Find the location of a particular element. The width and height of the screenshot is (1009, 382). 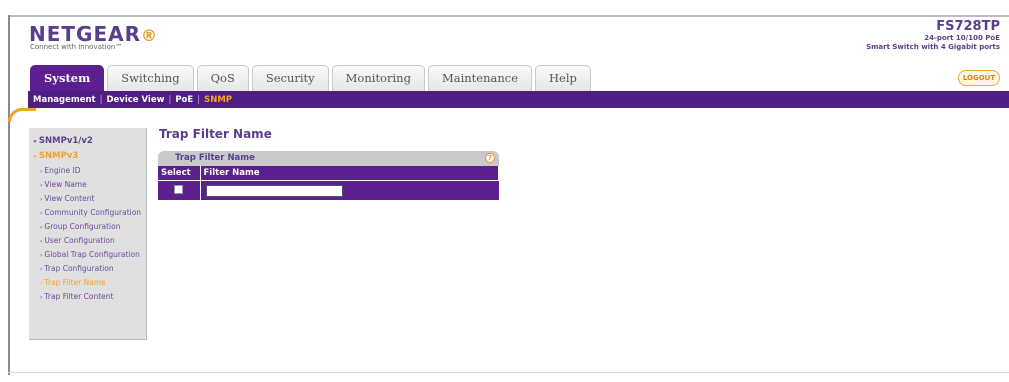

sidebar-item-snmpv1-v2: » SNMPv1/v2 is located at coordinates (87, 141).